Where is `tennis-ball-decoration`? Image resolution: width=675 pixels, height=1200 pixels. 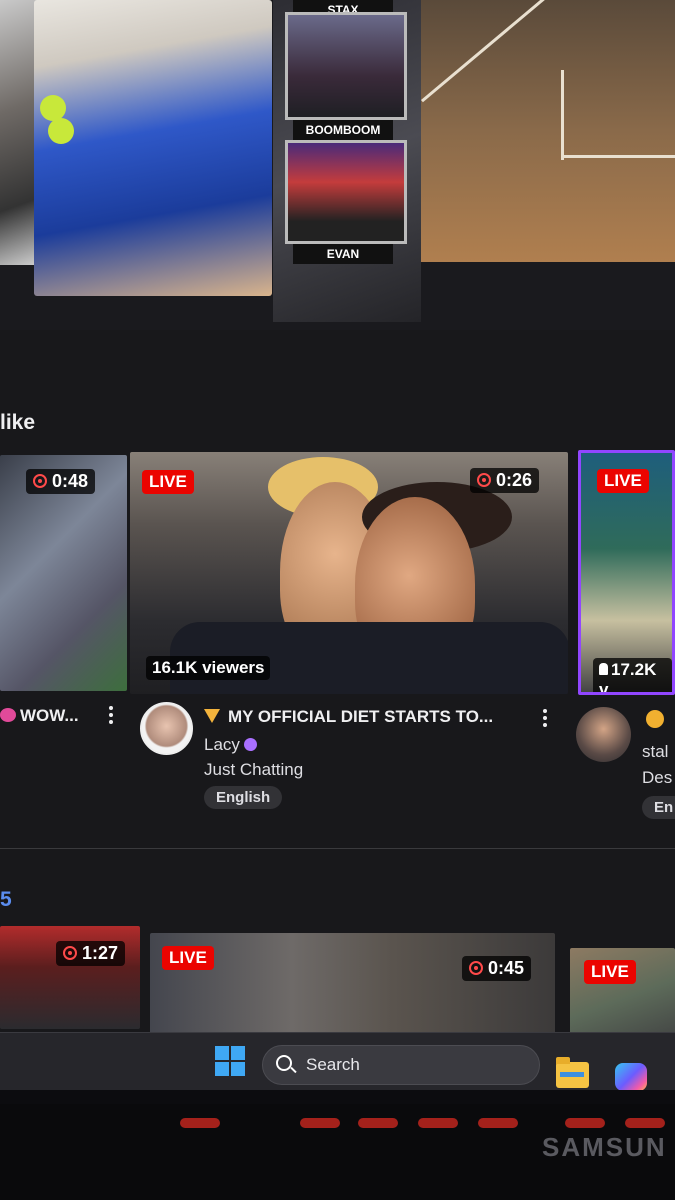 tennis-ball-decoration is located at coordinates (61, 131).